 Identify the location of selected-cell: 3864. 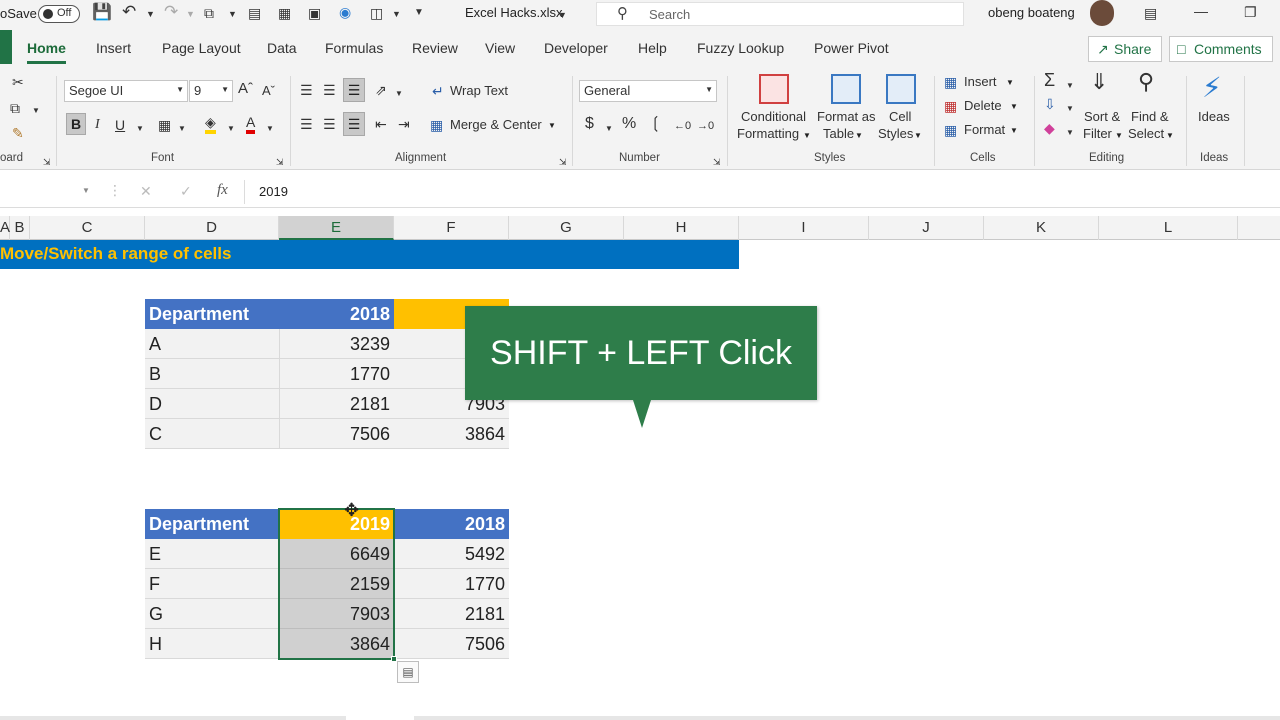
(336, 644).